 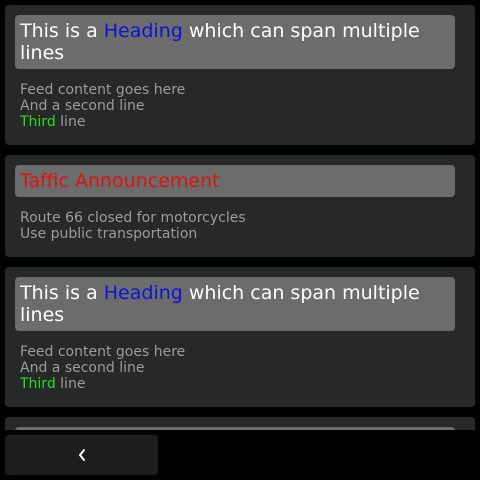 What do you see at coordinates (235, 428) in the screenshot?
I see `card-heading` at bounding box center [235, 428].